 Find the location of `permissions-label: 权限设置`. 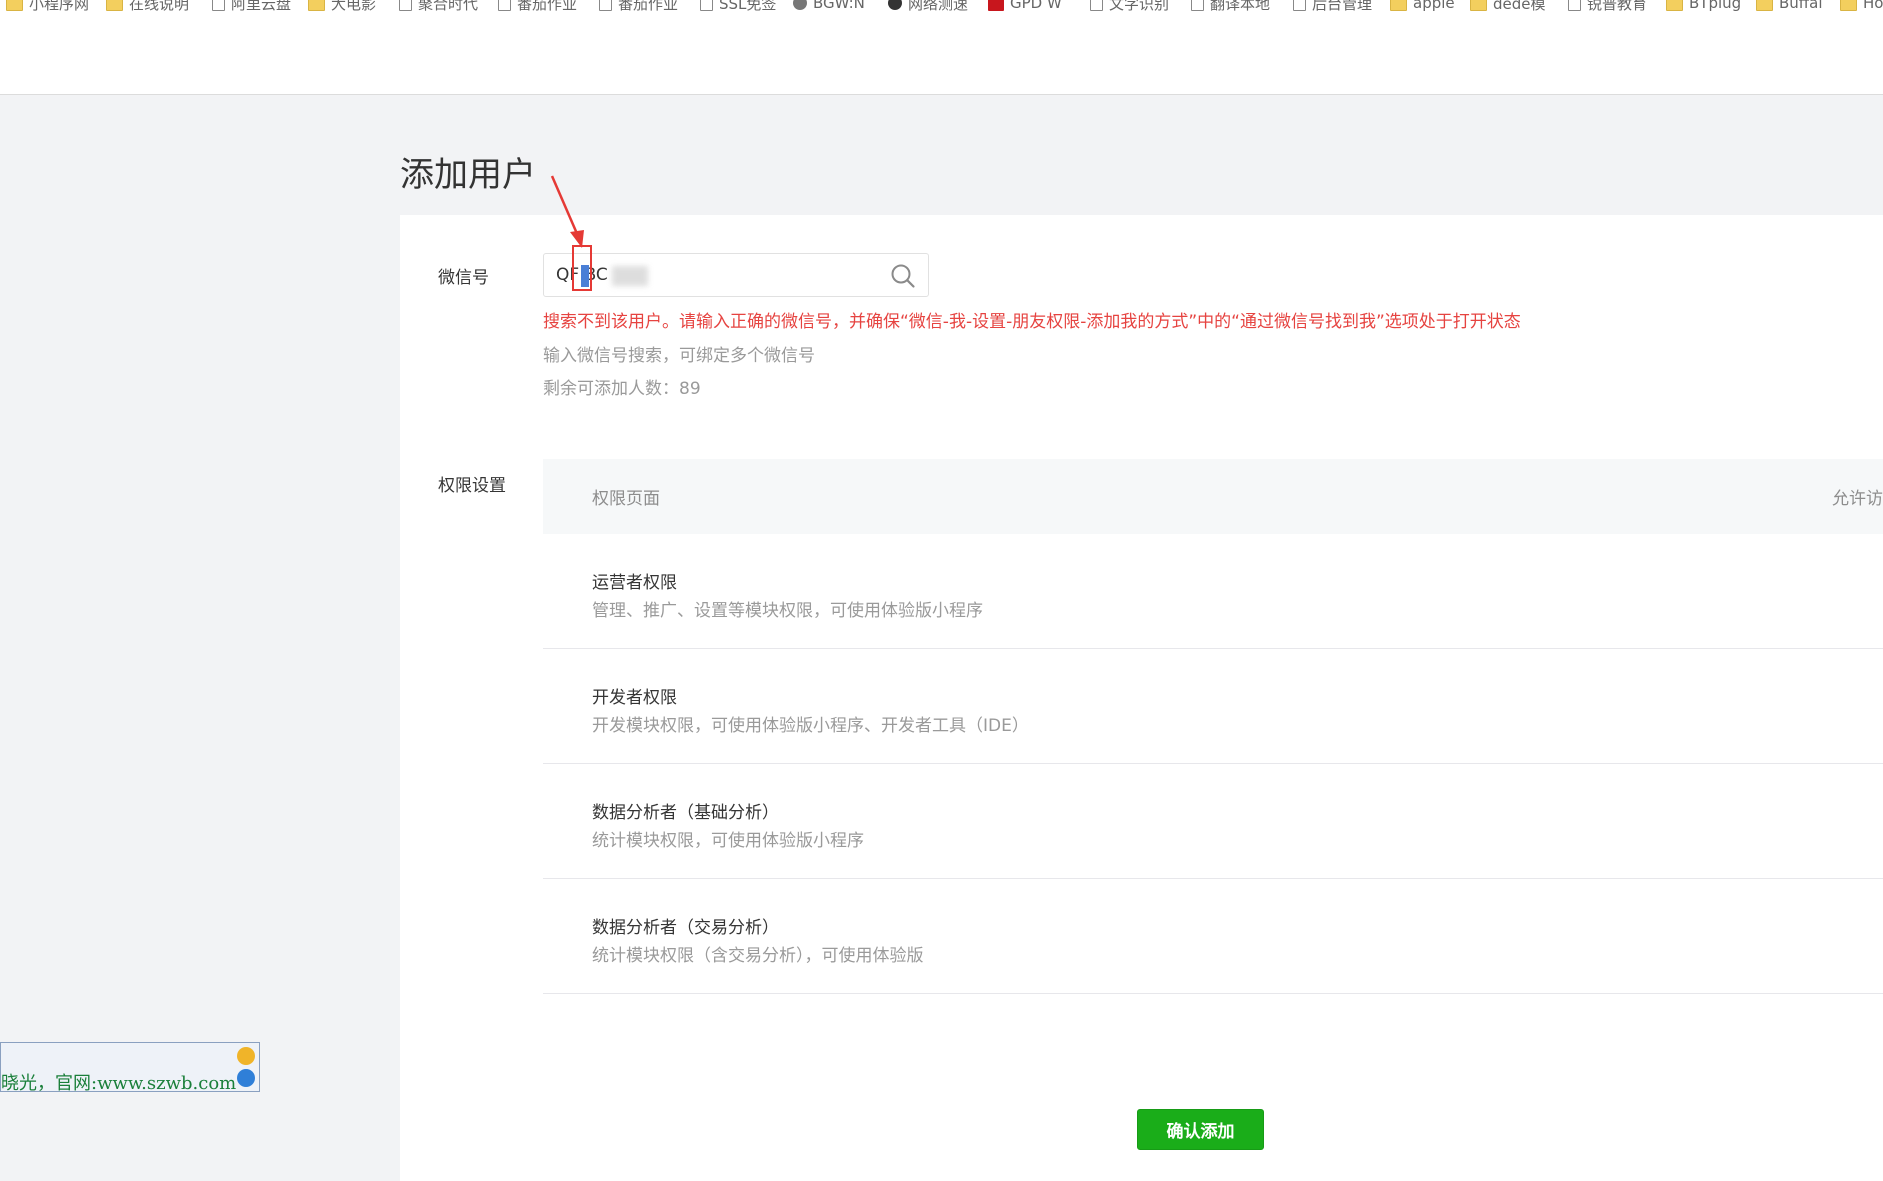

permissions-label: 权限设置 is located at coordinates (472, 486).